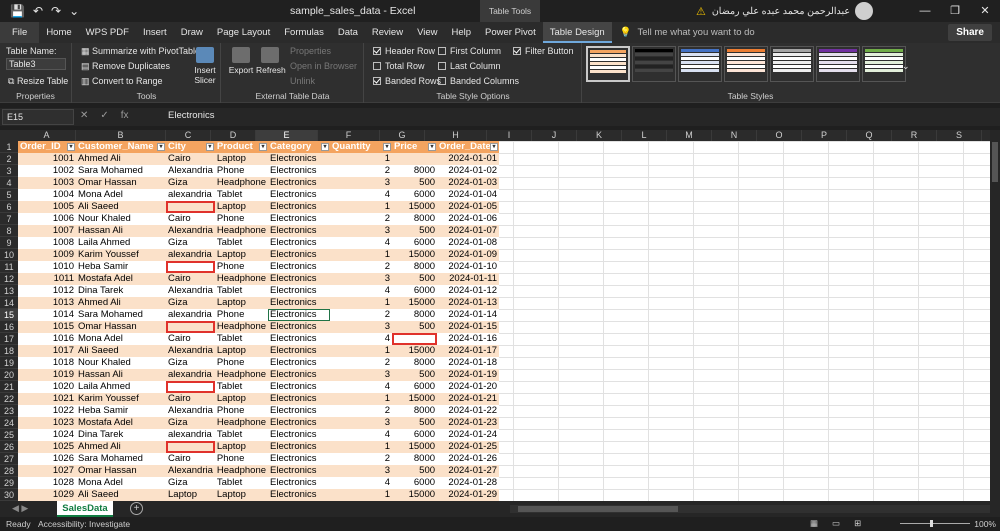 The image size is (1000, 531). I want to click on table-cell: 2024-01-10, so click(468, 267).